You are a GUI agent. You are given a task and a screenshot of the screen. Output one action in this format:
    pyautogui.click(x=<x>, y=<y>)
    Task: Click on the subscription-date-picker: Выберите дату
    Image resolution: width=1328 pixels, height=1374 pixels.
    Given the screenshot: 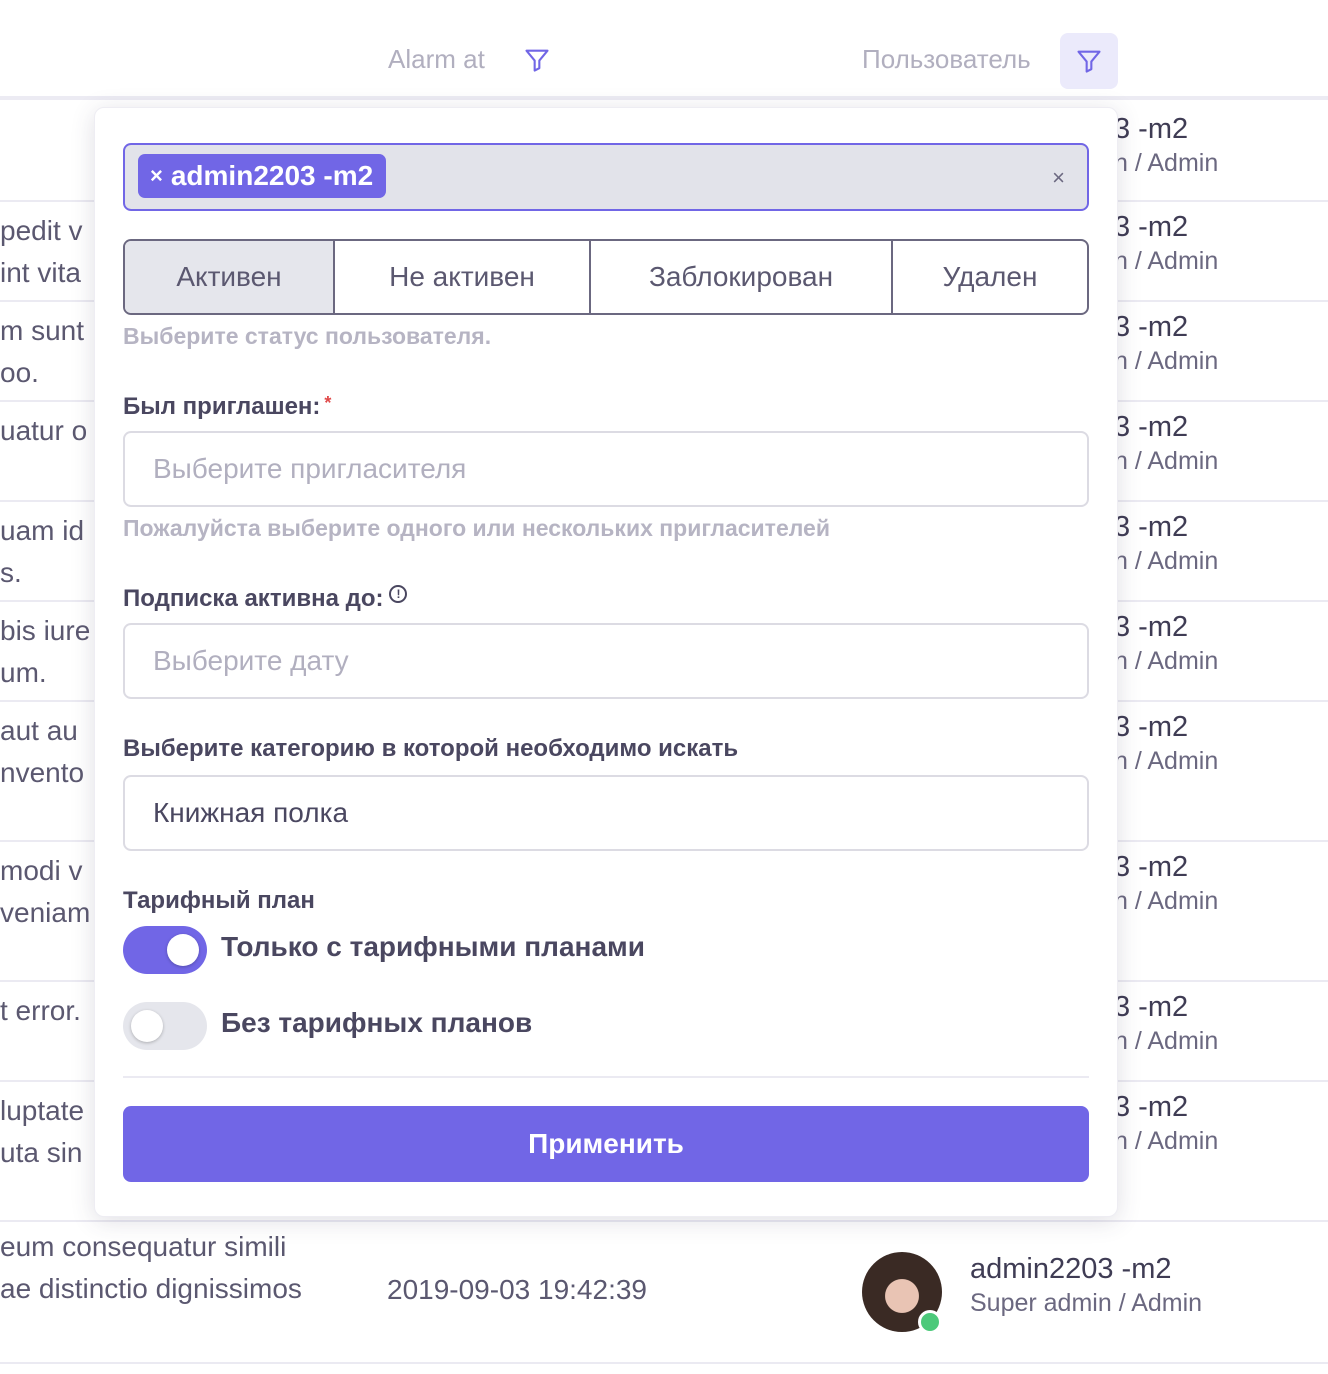 What is the action you would take?
    pyautogui.click(x=606, y=661)
    